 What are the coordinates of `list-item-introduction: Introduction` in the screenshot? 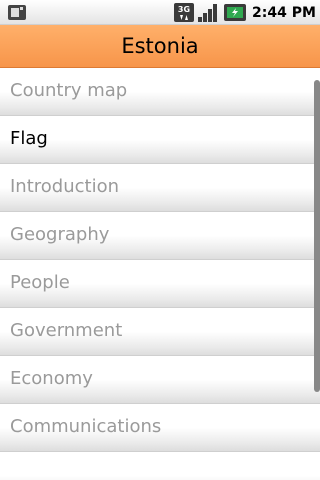 It's located at (160, 188).